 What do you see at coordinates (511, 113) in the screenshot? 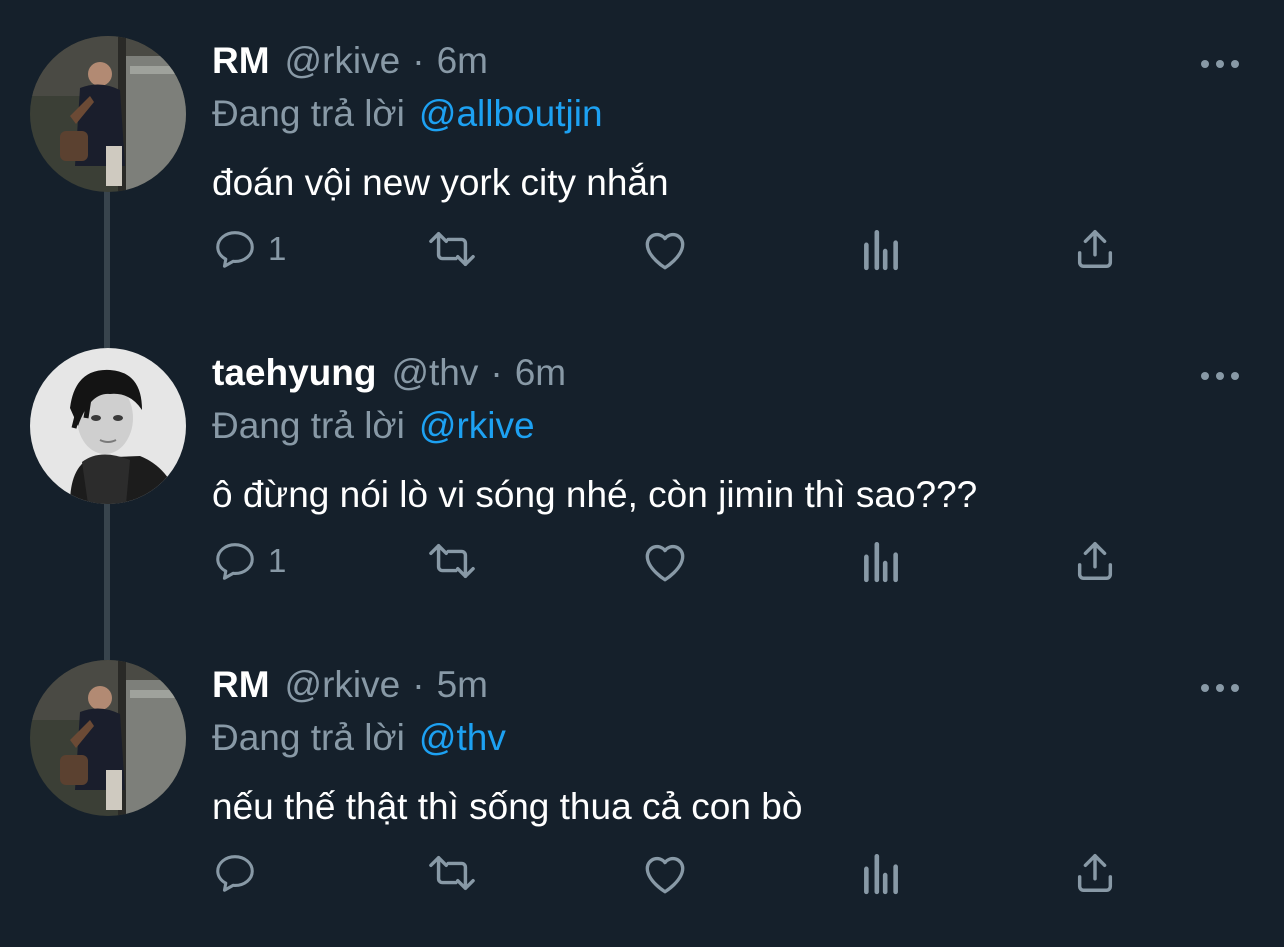
I see `replying-target-link: @allboutjin` at bounding box center [511, 113].